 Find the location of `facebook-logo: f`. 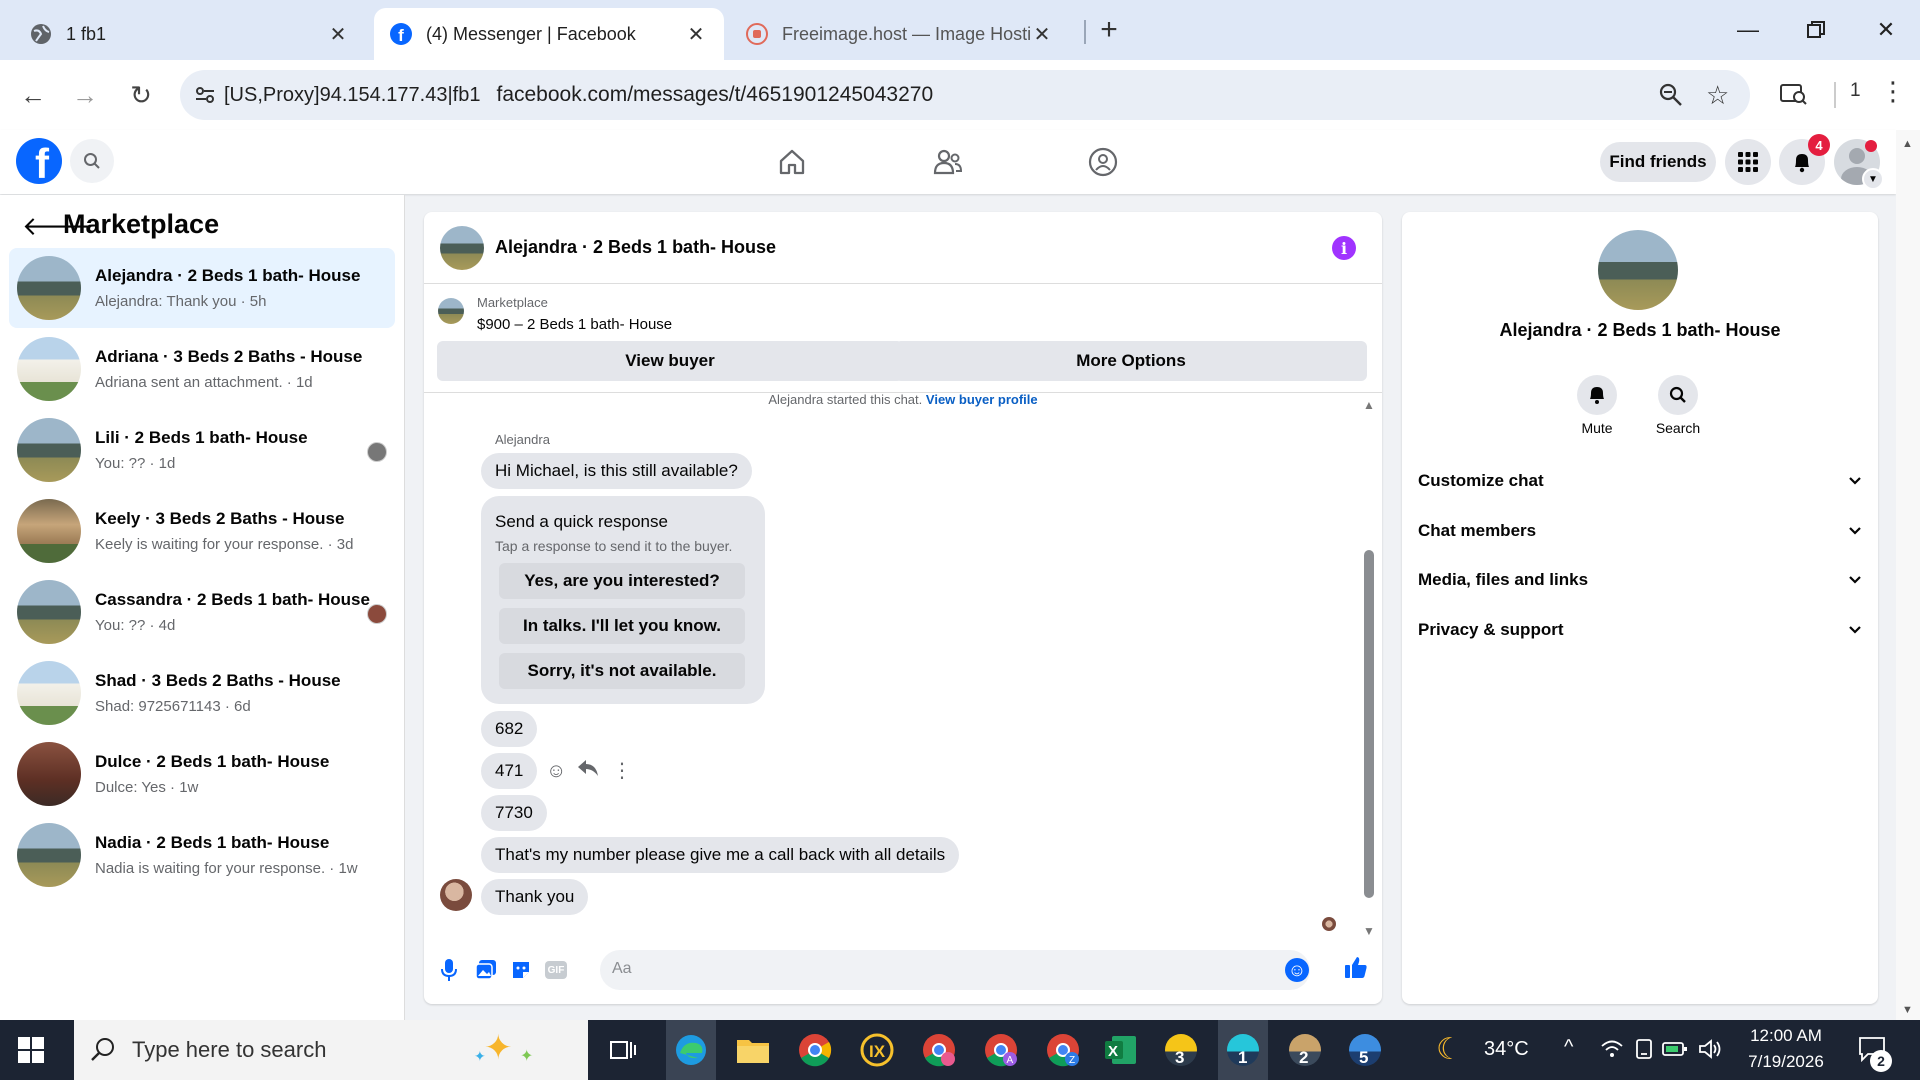

facebook-logo: f is located at coordinates (39, 161).